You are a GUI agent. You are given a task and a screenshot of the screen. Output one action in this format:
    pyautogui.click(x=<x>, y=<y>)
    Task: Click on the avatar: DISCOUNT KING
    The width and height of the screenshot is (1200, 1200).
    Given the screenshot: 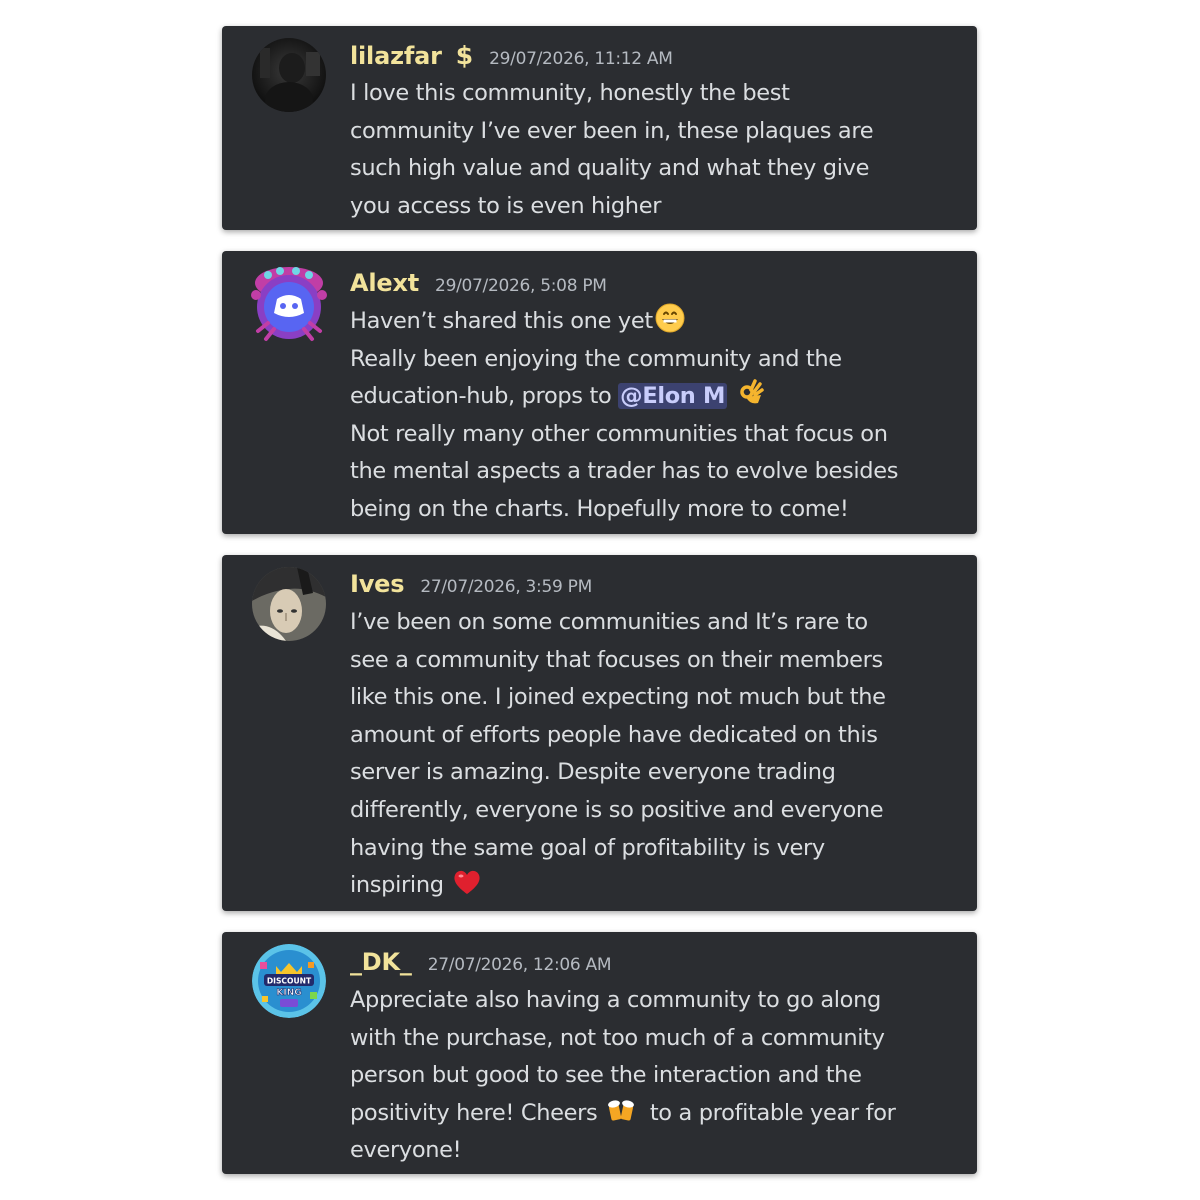 What is the action you would take?
    pyautogui.click(x=289, y=981)
    